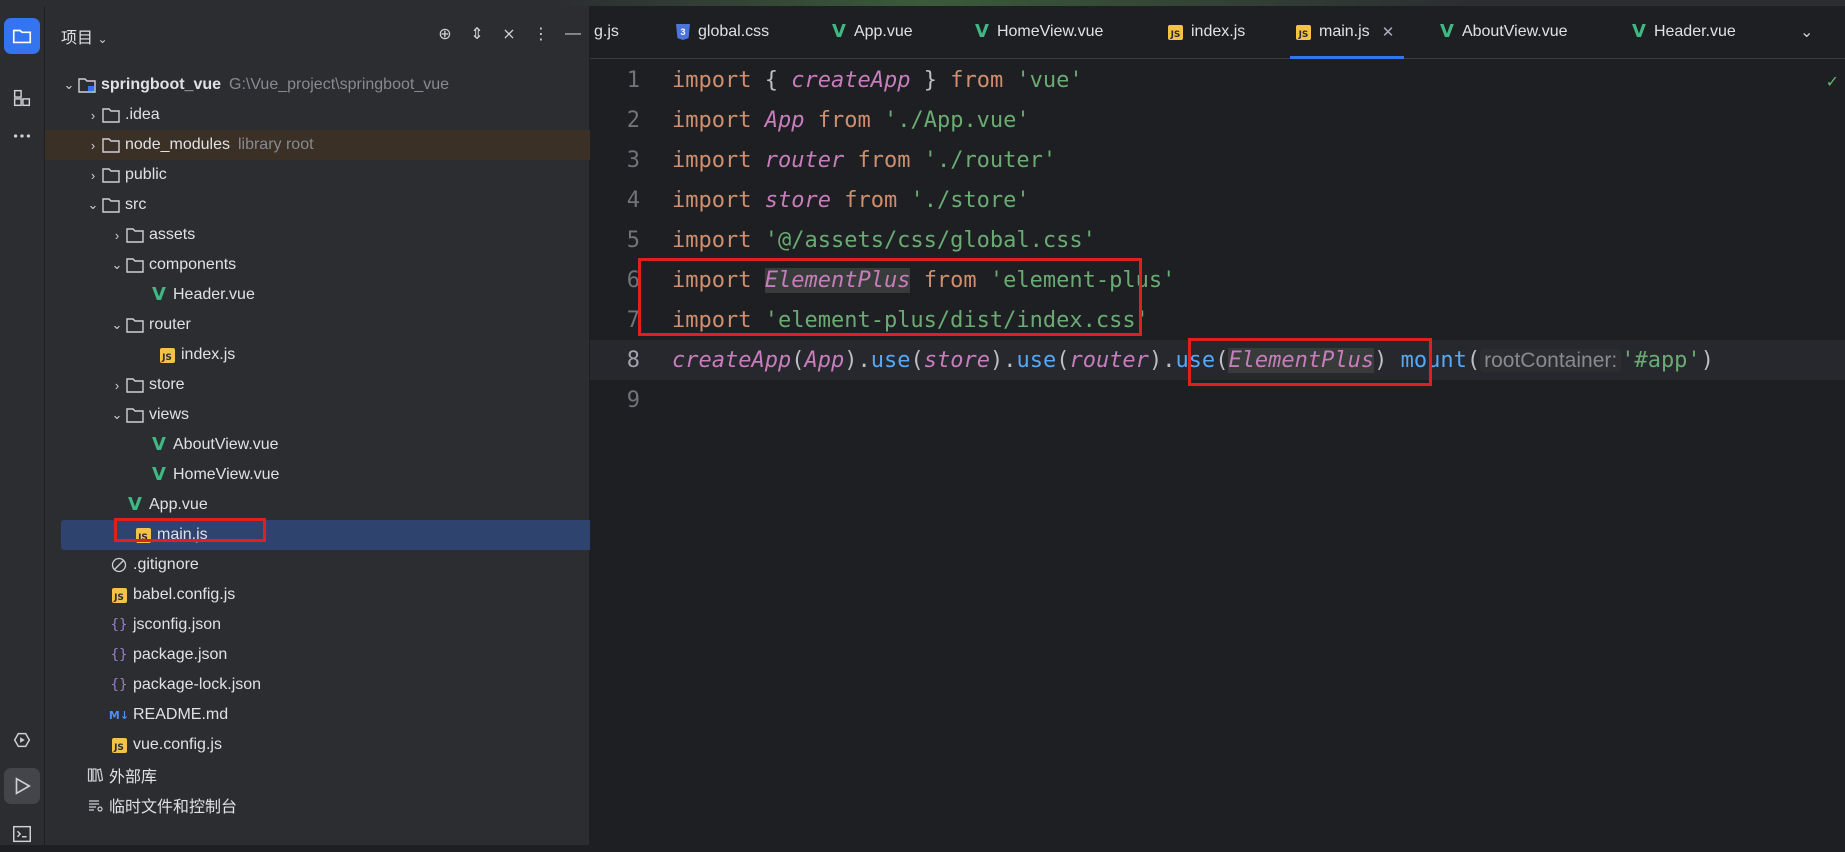 This screenshot has width=1845, height=852. I want to click on tree-item-label: package-lock.json, so click(197, 684).